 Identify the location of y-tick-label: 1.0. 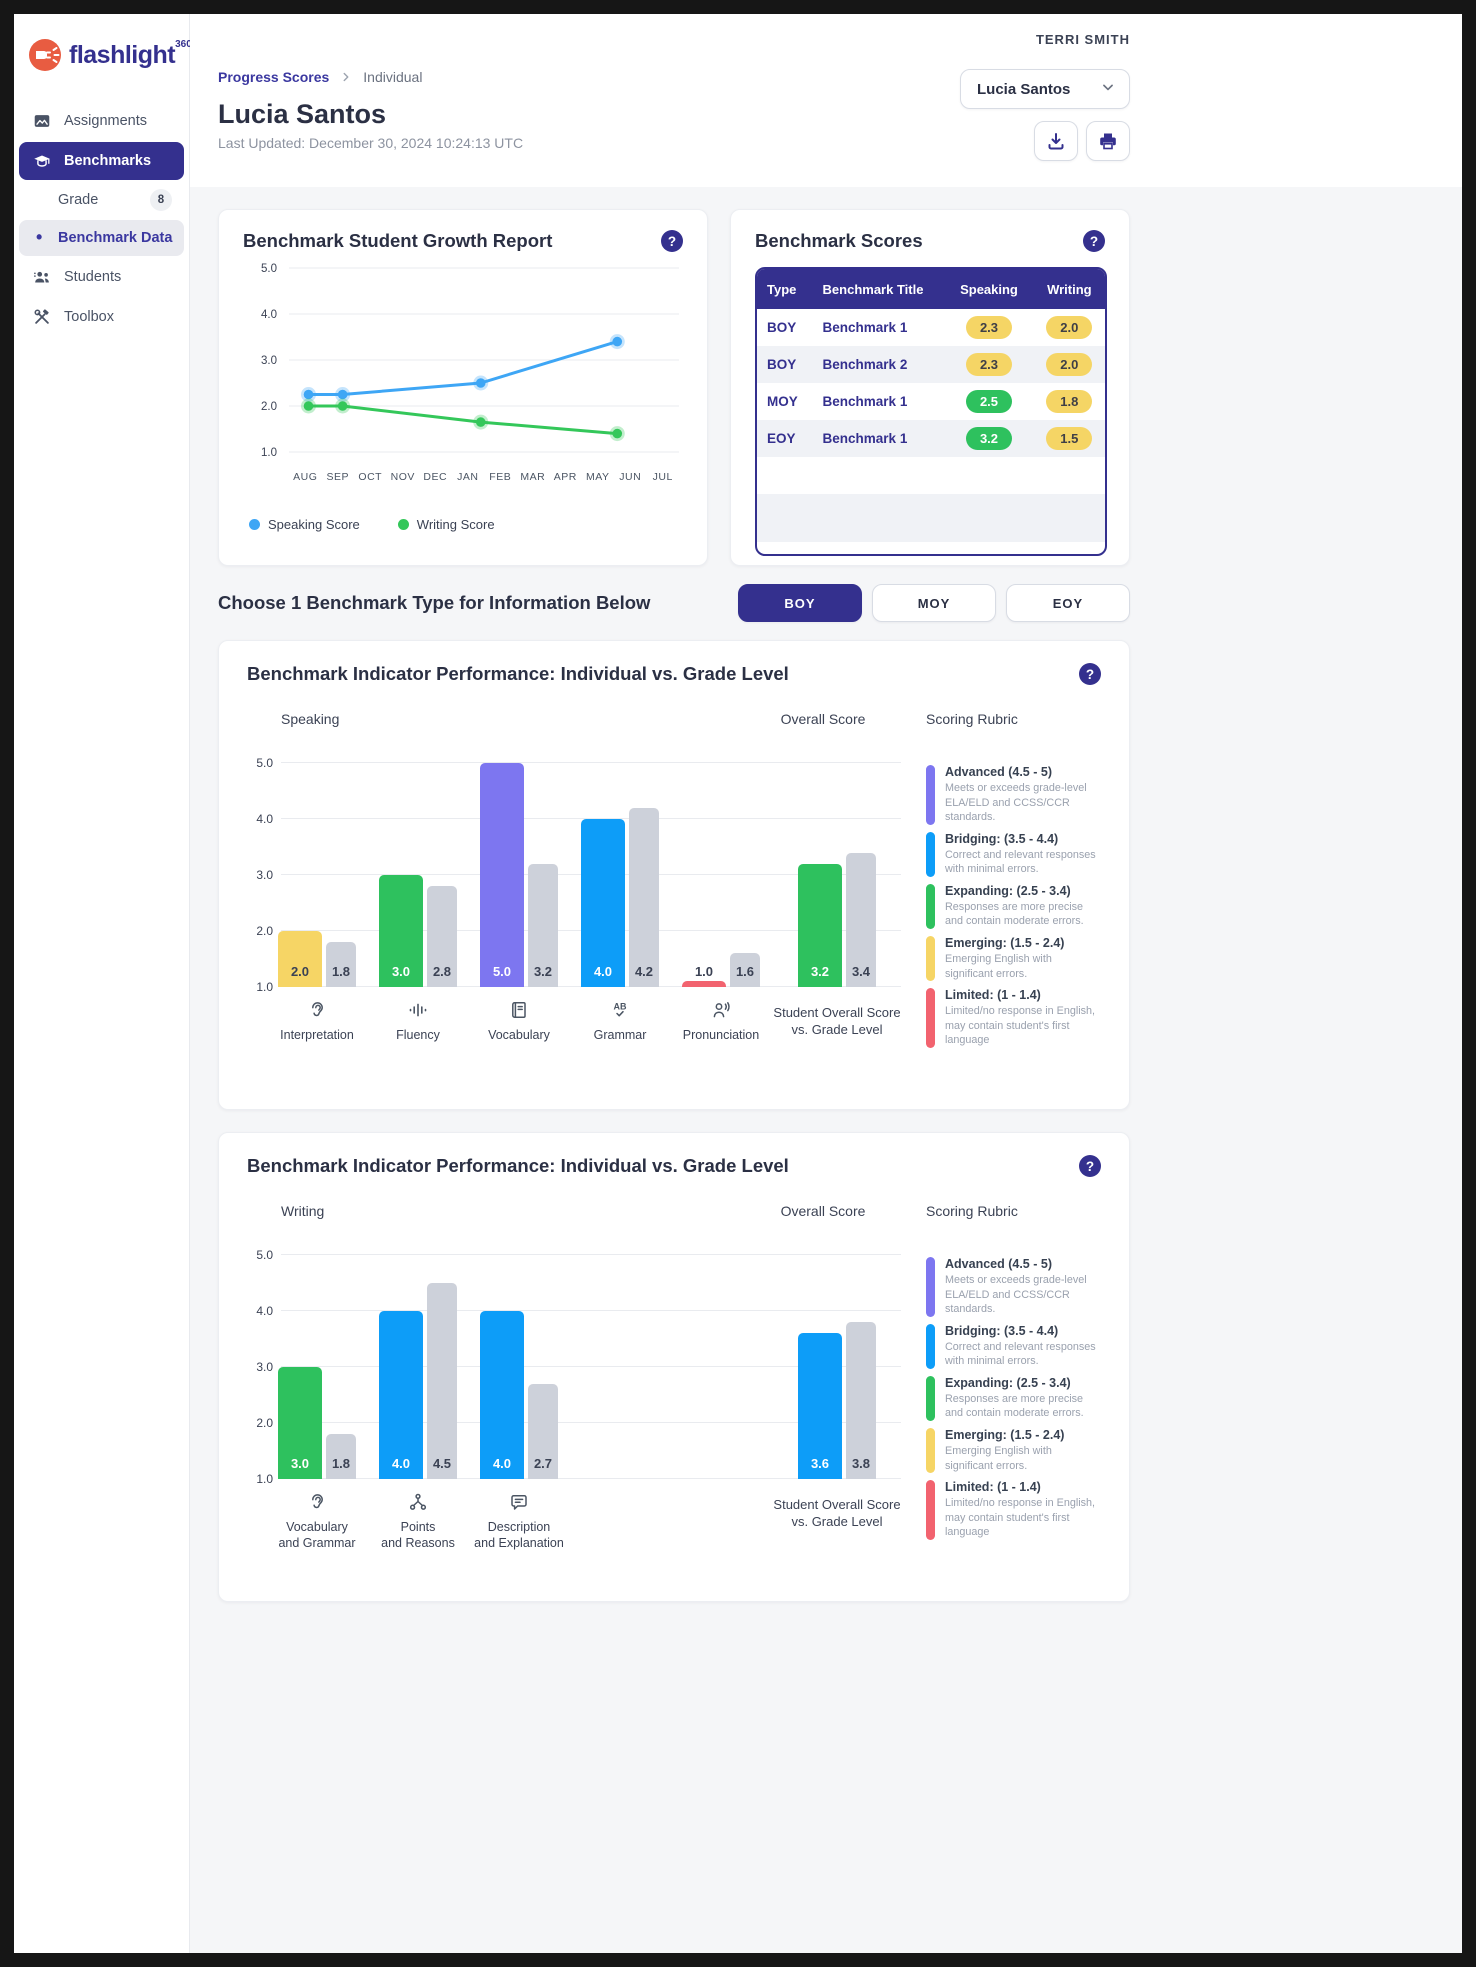
(264, 987).